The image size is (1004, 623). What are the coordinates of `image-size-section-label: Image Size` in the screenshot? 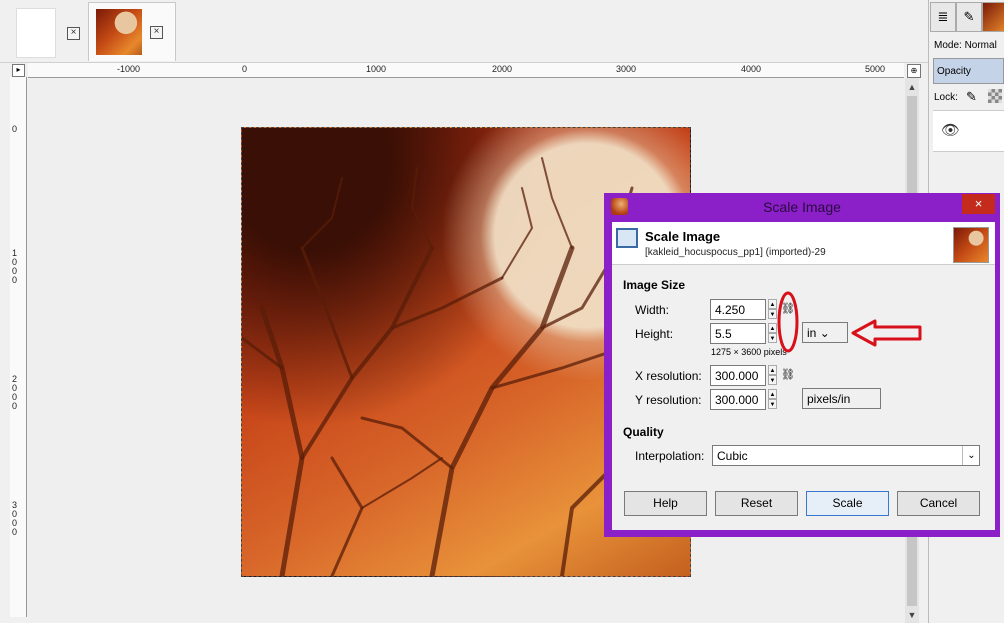 It's located at (654, 285).